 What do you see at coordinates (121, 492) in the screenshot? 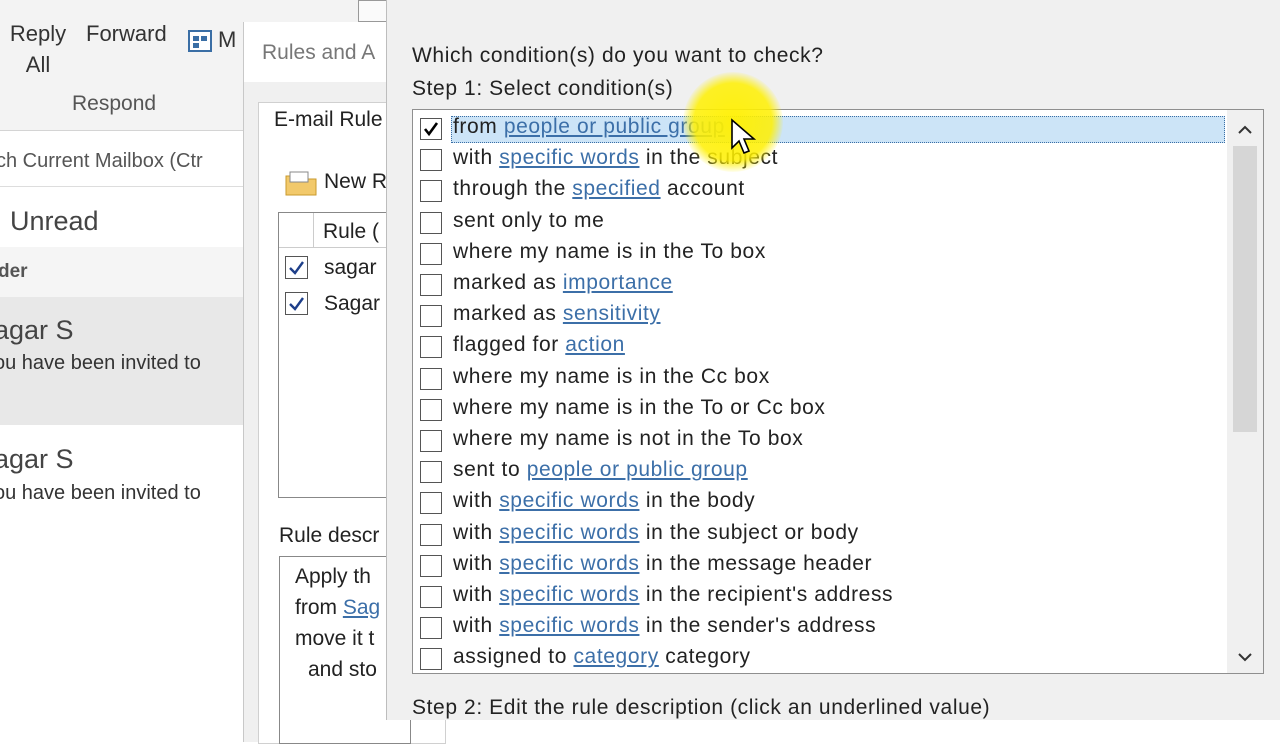
I see `mail-item: agar S ou have been invited to` at bounding box center [121, 492].